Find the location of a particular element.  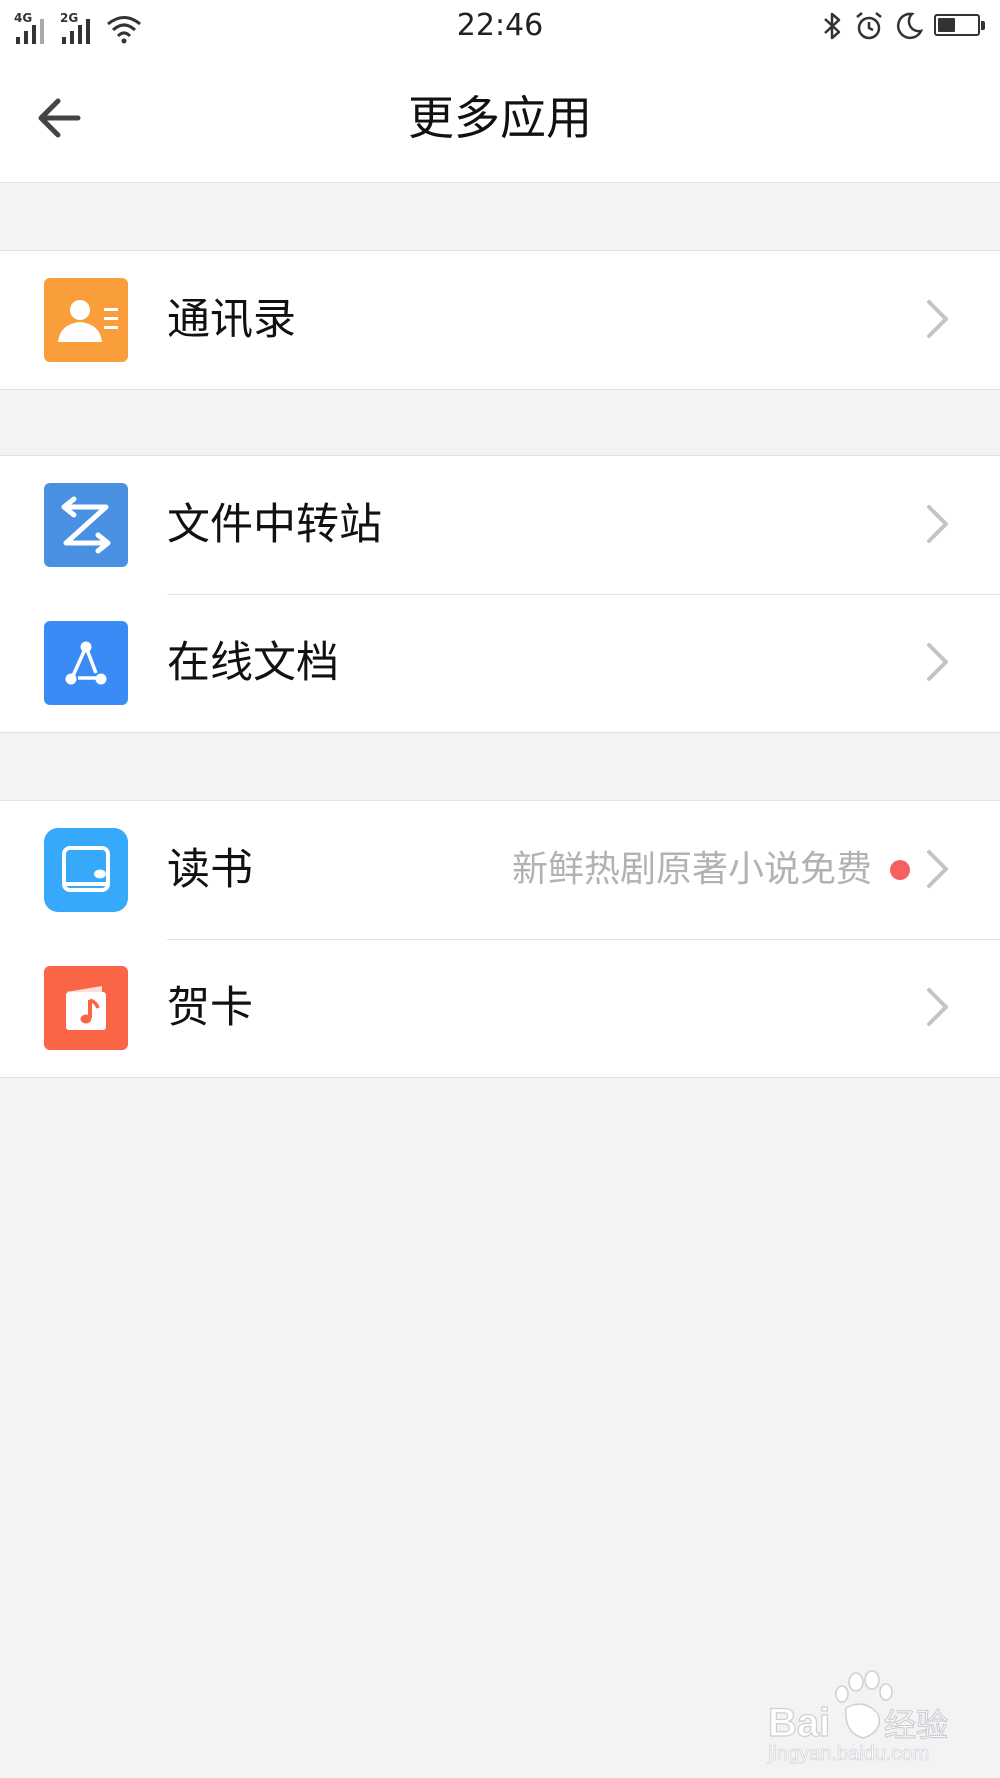

row-file-transfer: 文件中转站 is located at coordinates (500, 525).